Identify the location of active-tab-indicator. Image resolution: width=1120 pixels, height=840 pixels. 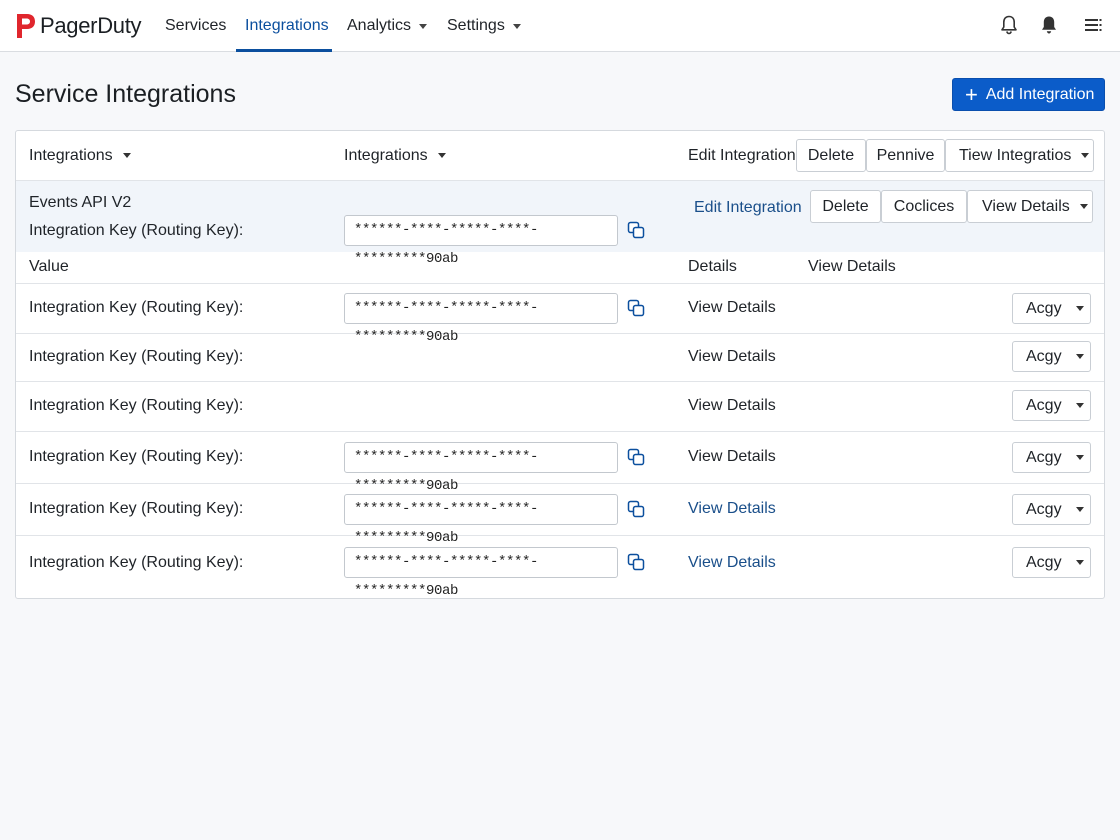
(284, 50).